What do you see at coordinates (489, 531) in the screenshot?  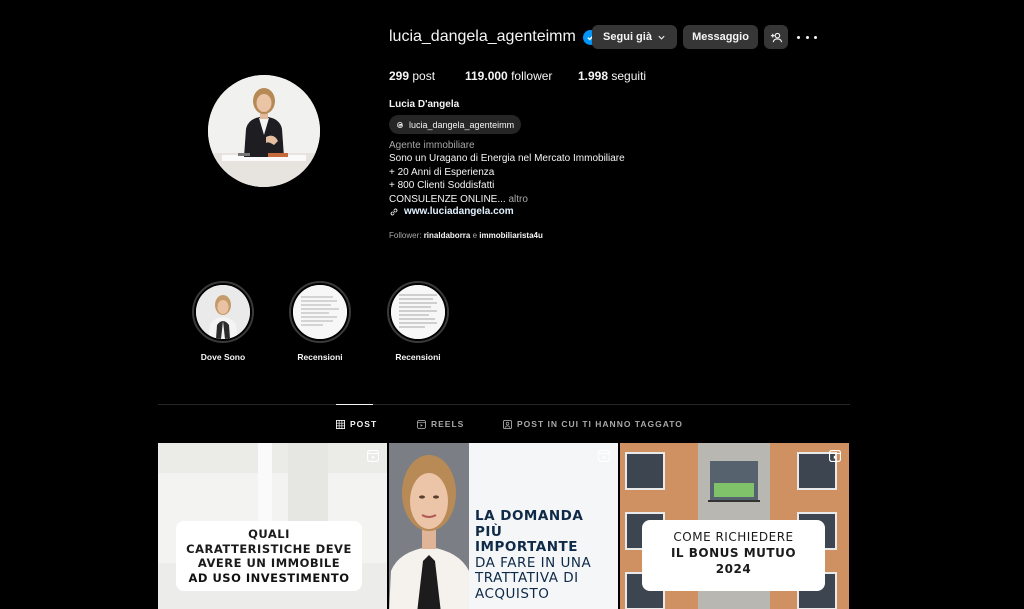 I see `post-text-line: PIÙ` at bounding box center [489, 531].